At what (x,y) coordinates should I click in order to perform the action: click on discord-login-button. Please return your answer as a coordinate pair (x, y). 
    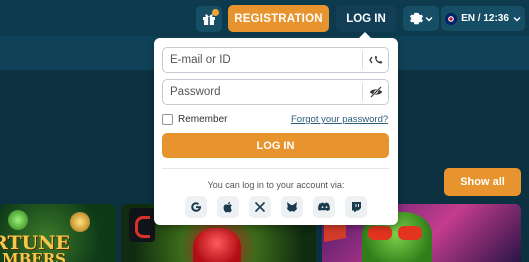
    Looking at the image, I should click on (324, 207).